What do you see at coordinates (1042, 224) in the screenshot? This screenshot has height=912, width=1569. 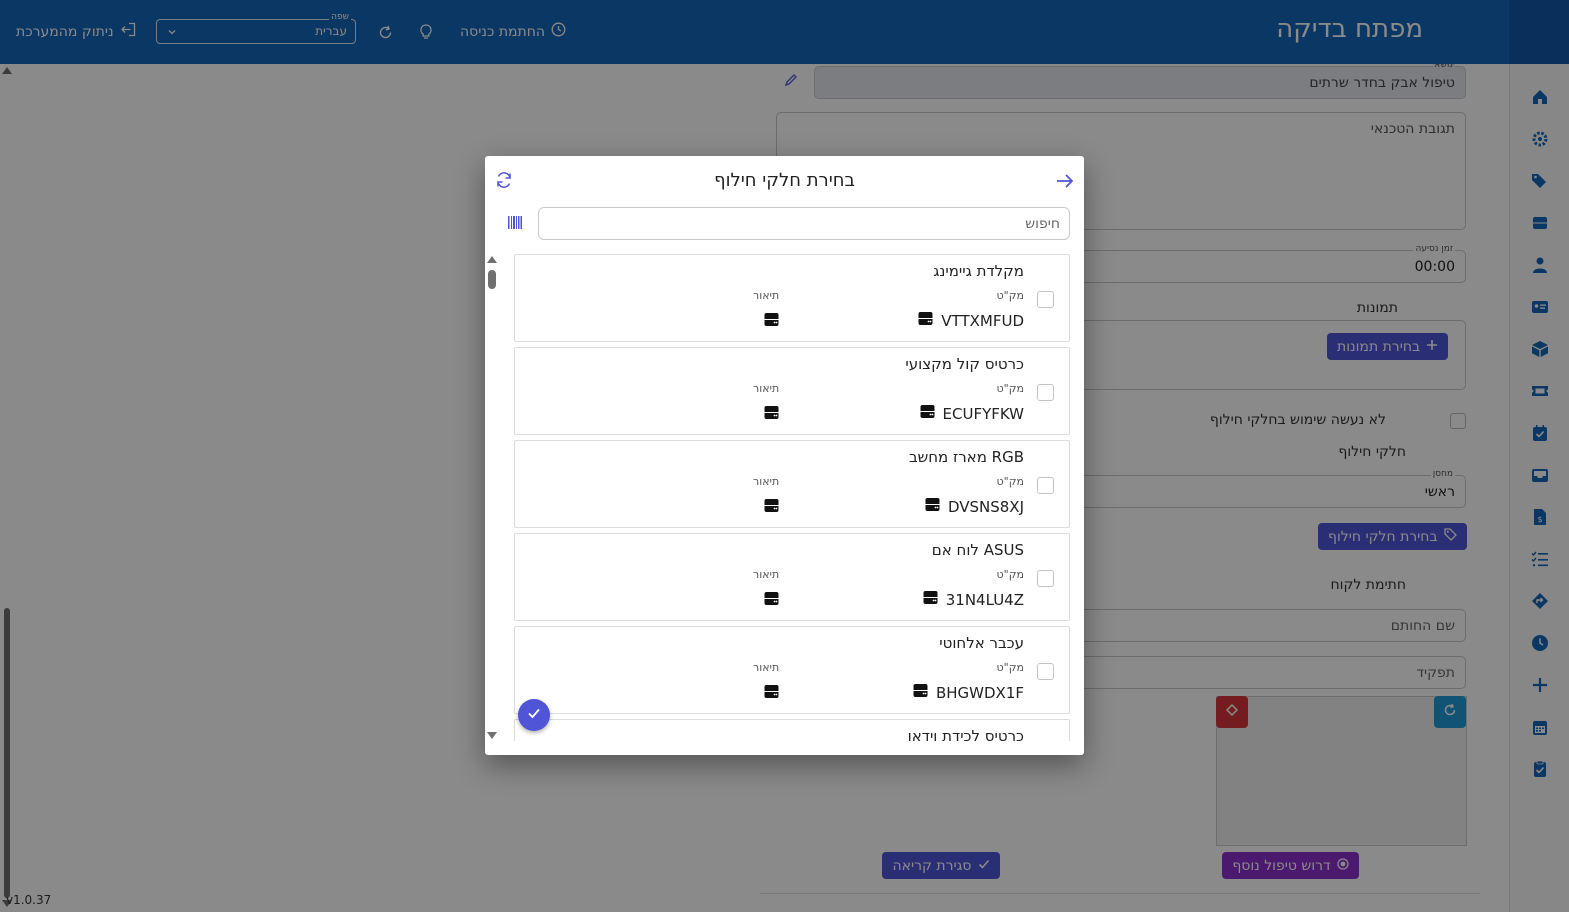 I see `search-placeholder: חיפוש` at bounding box center [1042, 224].